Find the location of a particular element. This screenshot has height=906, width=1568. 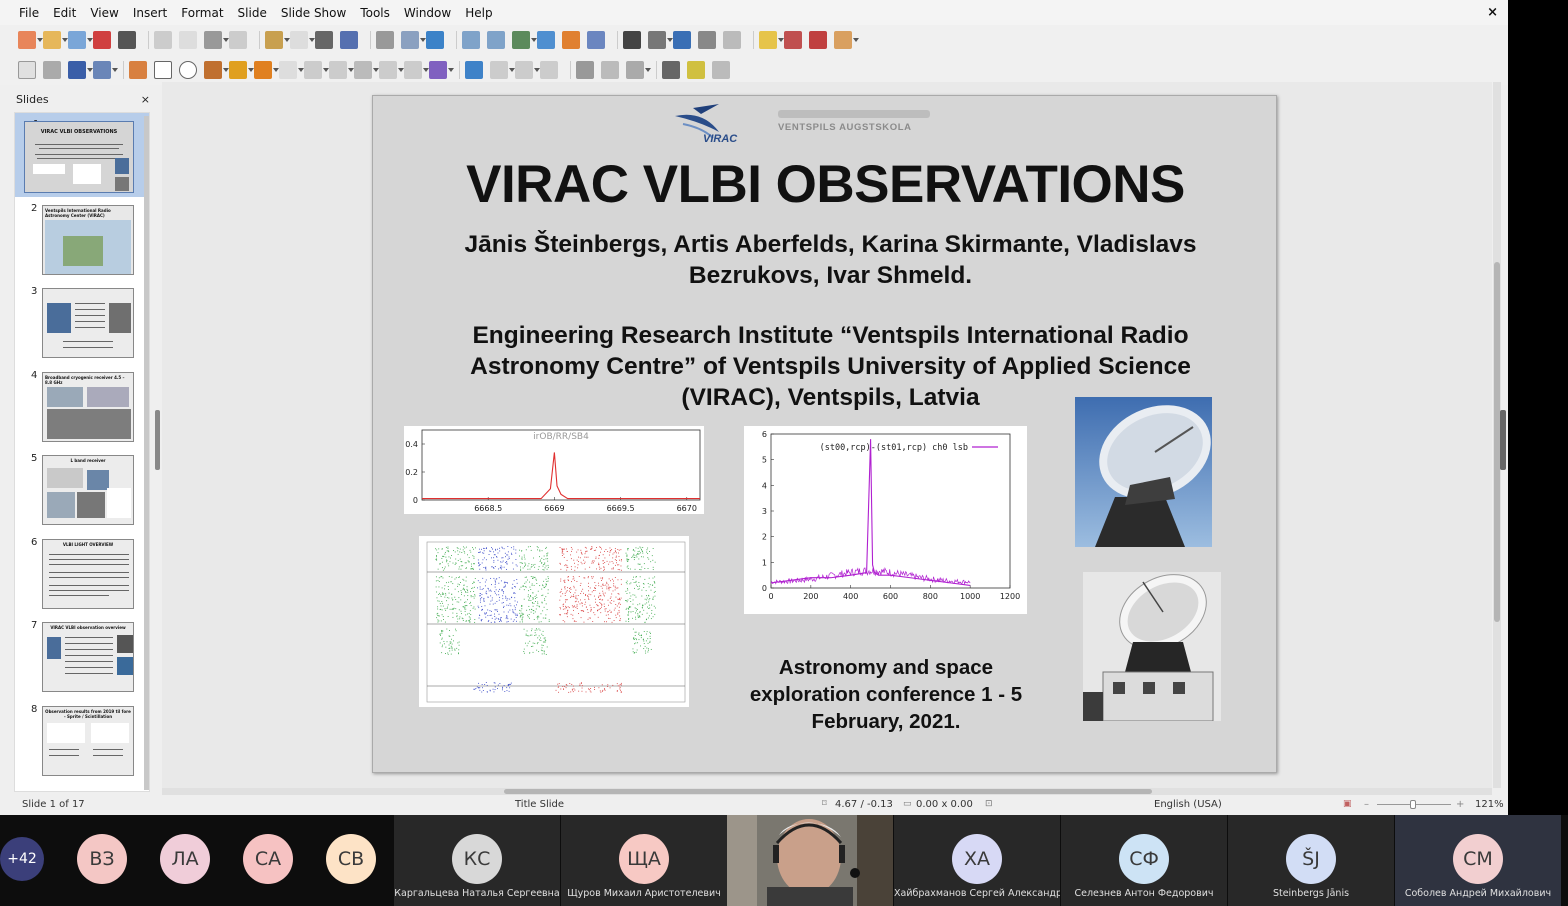

slide-thumb-6: 6 VLBI LIGHT OVERVIEW is located at coordinates (82, 573).